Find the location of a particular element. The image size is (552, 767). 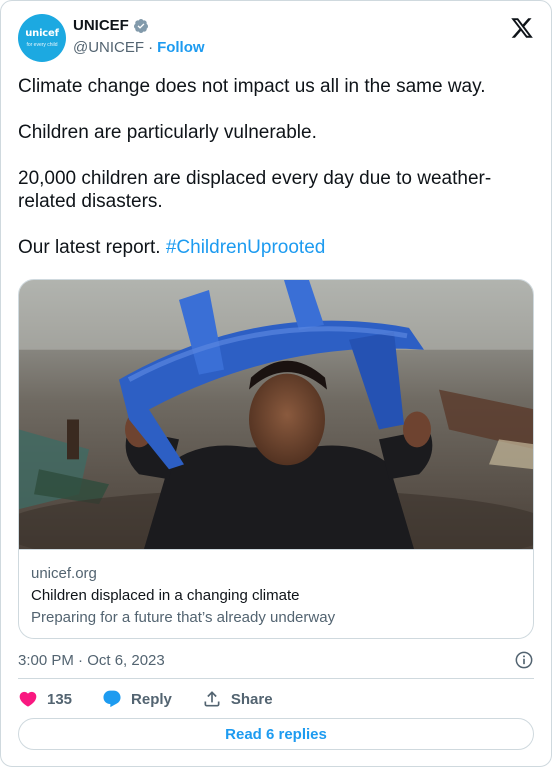

reply-button: Reply is located at coordinates (137, 699).